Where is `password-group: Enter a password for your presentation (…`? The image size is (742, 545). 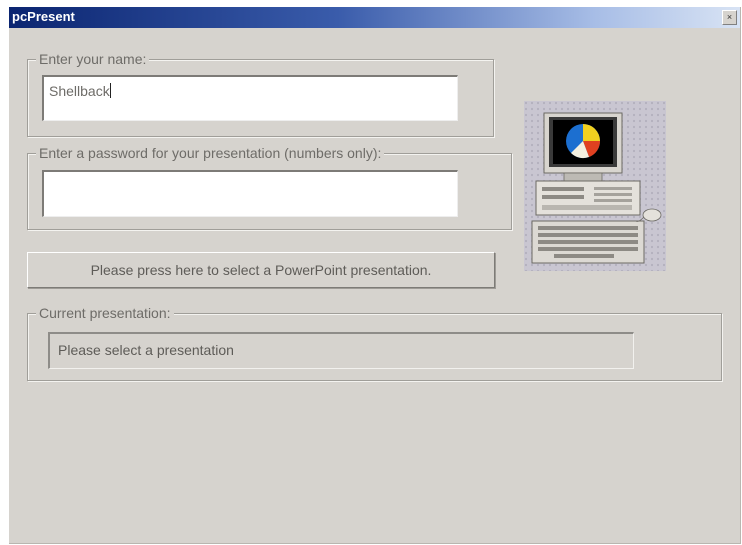
password-group: Enter a password for your presentation (… is located at coordinates (269, 187).